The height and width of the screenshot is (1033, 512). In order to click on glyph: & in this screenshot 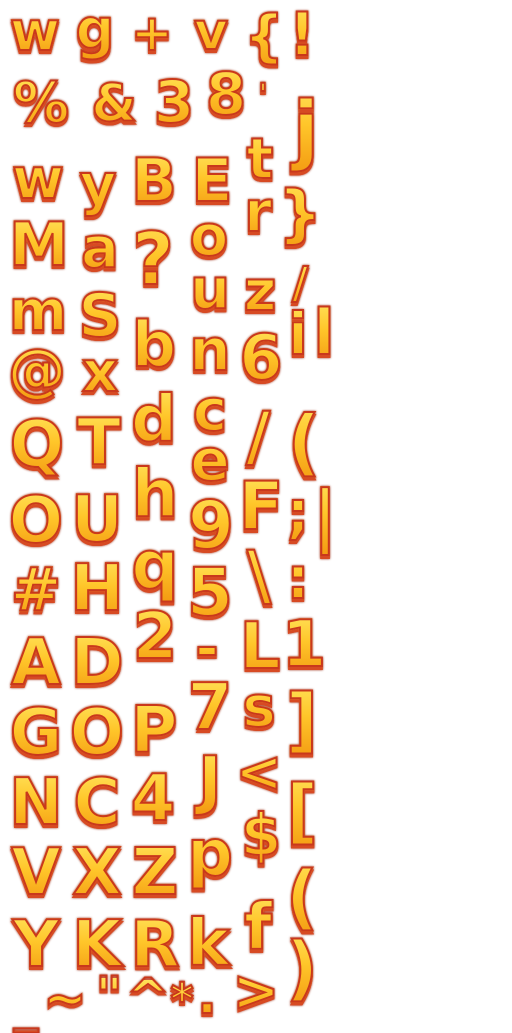, I will do `click(114, 104)`.